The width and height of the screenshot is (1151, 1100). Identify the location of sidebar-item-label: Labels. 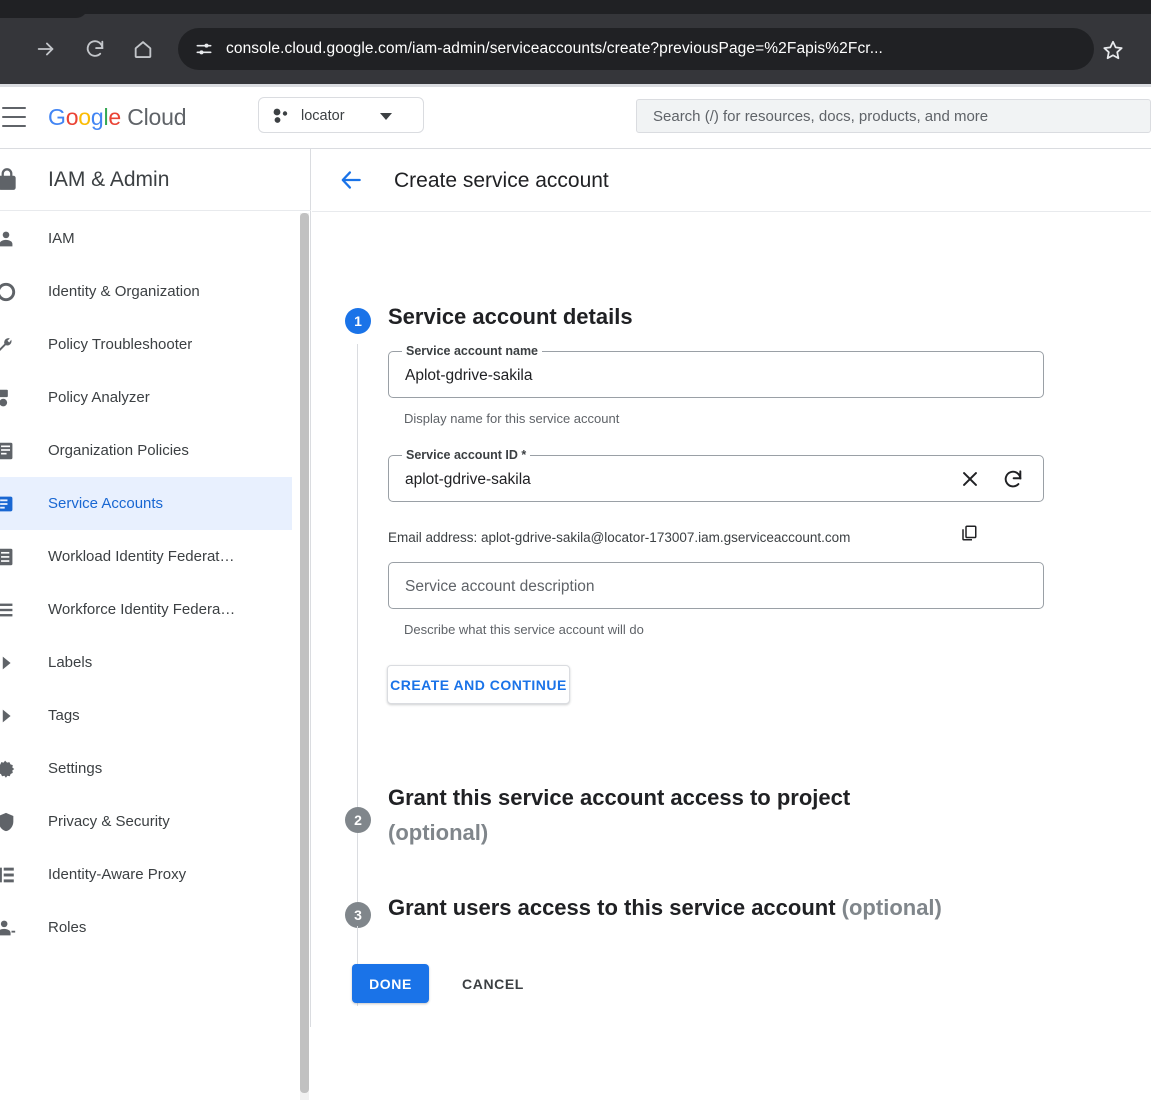
(70, 662).